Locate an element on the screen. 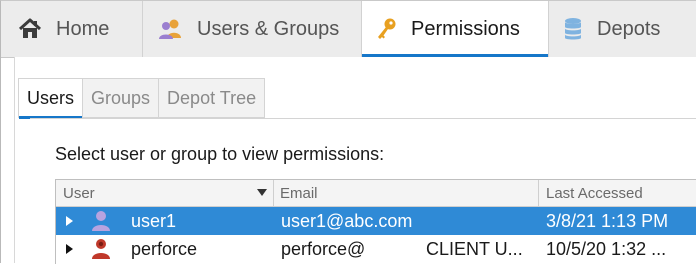 The image size is (696, 264). subtab-groups-label: Groups is located at coordinates (121, 97).